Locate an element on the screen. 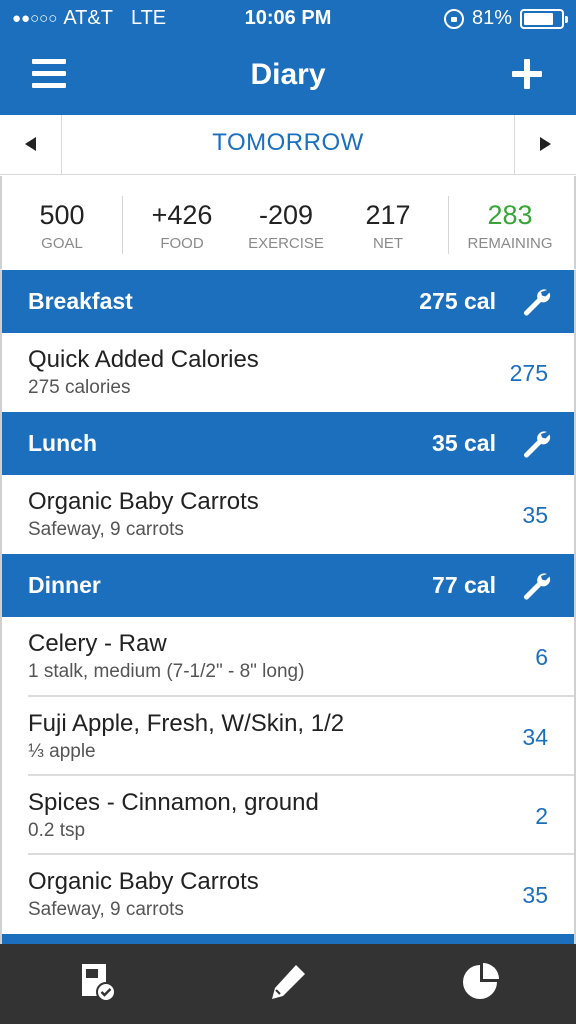  food-entry: Spices - Cinnamon, ground 0.2 tsp 2 is located at coordinates (288, 815).